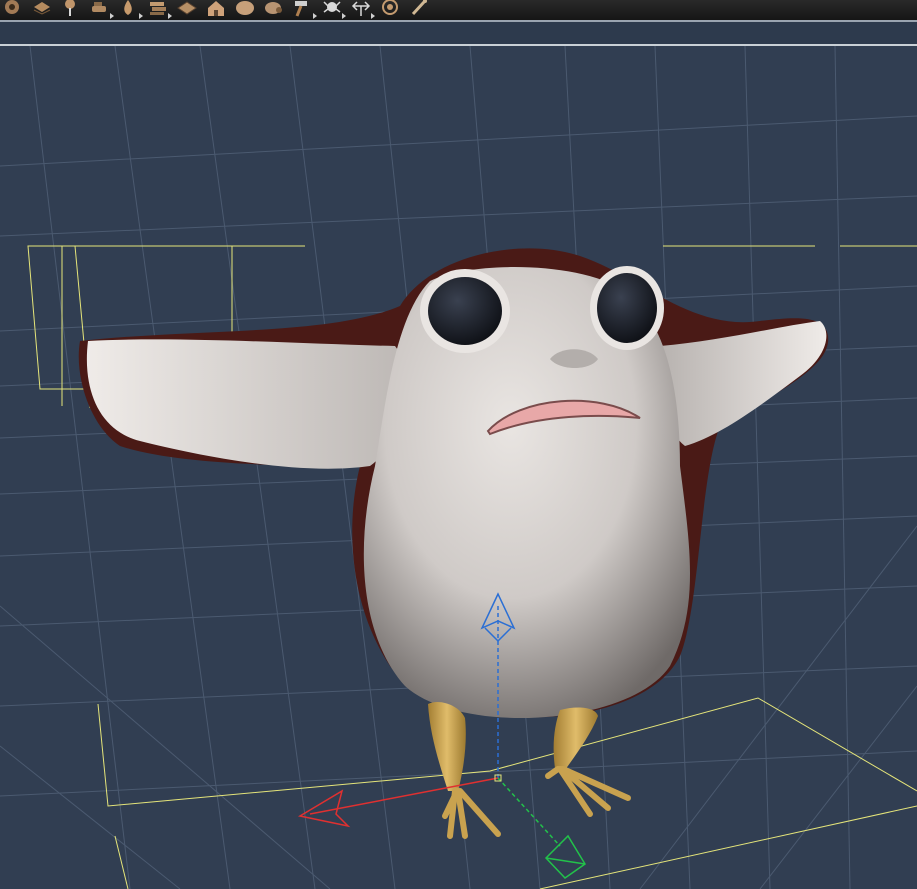 This screenshot has height=889, width=917. I want to click on universal-tool-button, so click(12, 9).